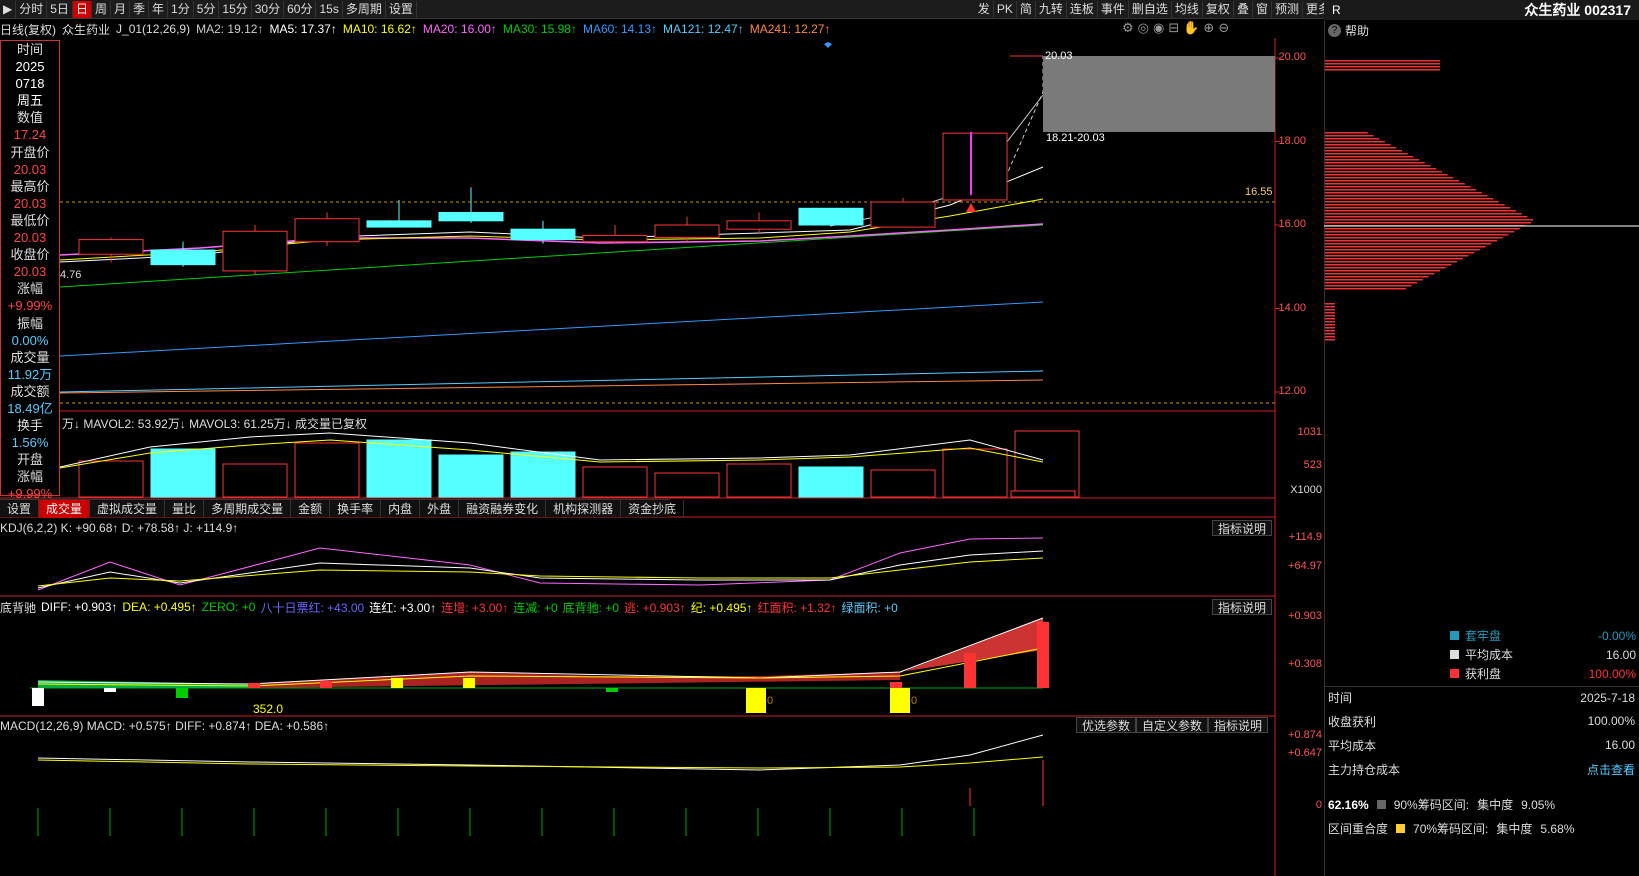 This screenshot has width=1639, height=876. I want to click on period-1: 5日, so click(60, 9).